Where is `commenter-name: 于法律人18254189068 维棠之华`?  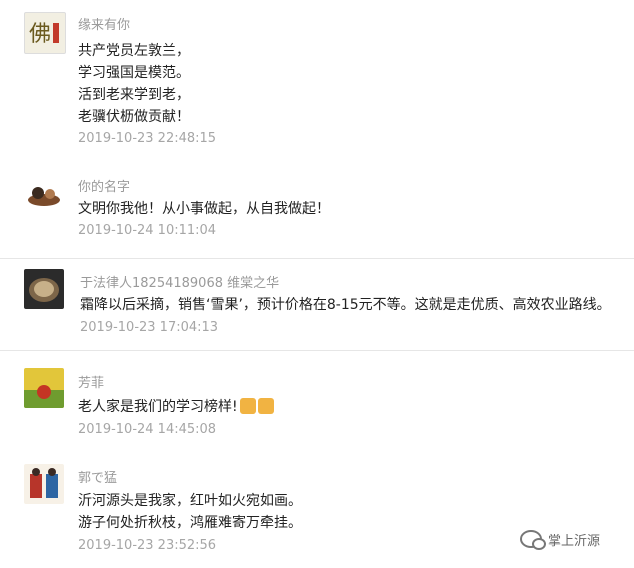
commenter-name: 于法律人18254189068 维棠之华 is located at coordinates (180, 283).